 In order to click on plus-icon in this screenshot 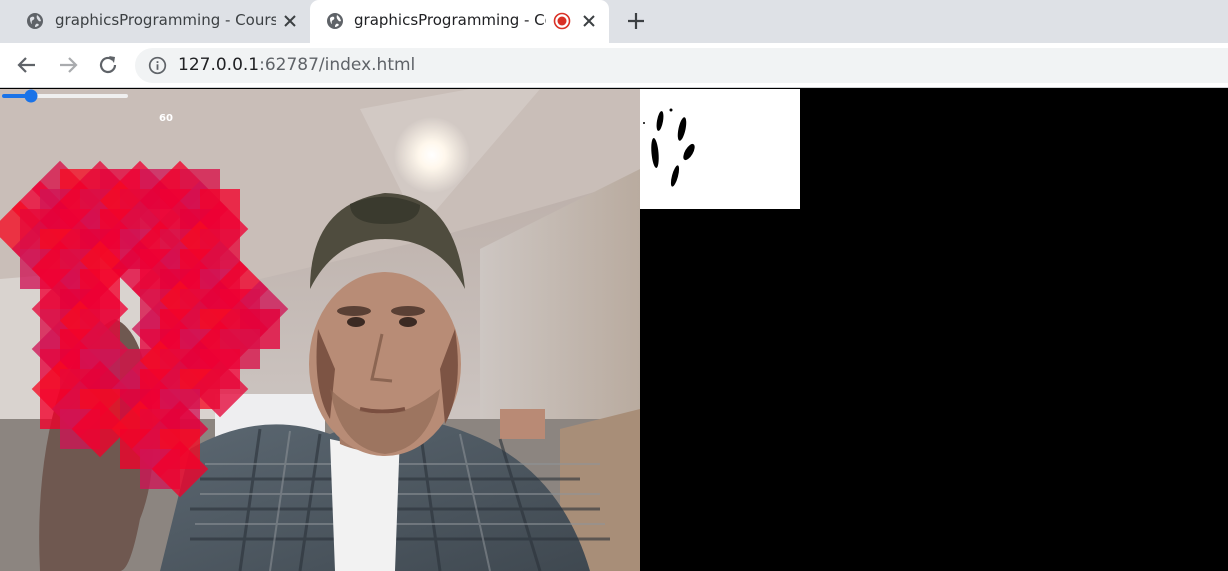, I will do `click(636, 21)`.